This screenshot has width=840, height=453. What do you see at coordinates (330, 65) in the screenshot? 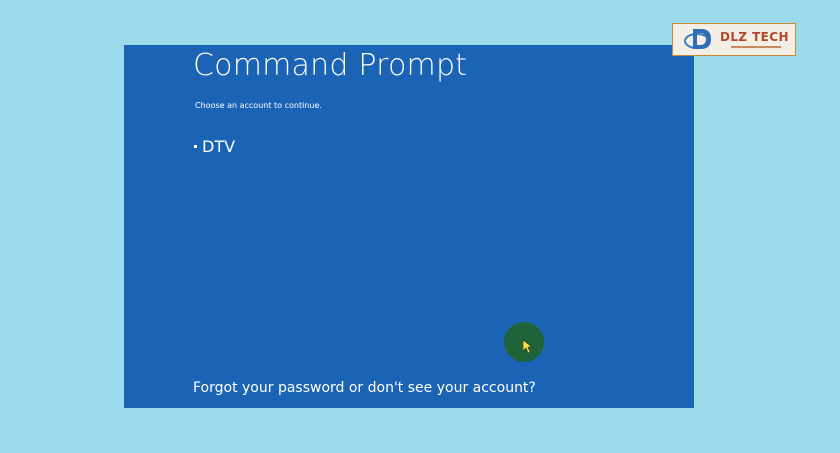
I see `page-title: Command Prompt` at bounding box center [330, 65].